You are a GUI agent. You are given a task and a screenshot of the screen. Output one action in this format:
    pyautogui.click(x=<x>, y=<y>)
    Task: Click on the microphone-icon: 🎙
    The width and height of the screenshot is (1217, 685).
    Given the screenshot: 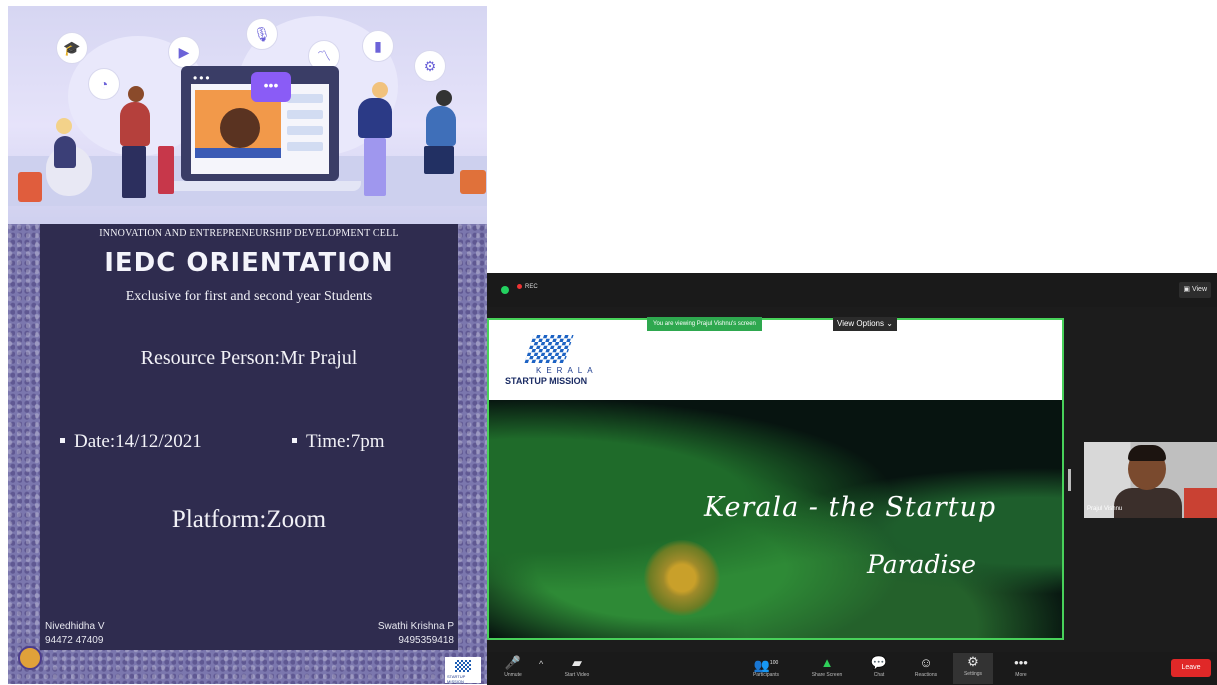 What is the action you would take?
    pyautogui.click(x=262, y=34)
    